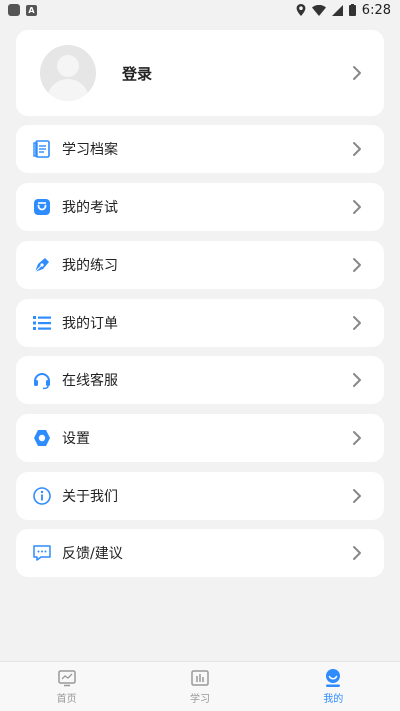  I want to click on battery-icon, so click(352, 10).